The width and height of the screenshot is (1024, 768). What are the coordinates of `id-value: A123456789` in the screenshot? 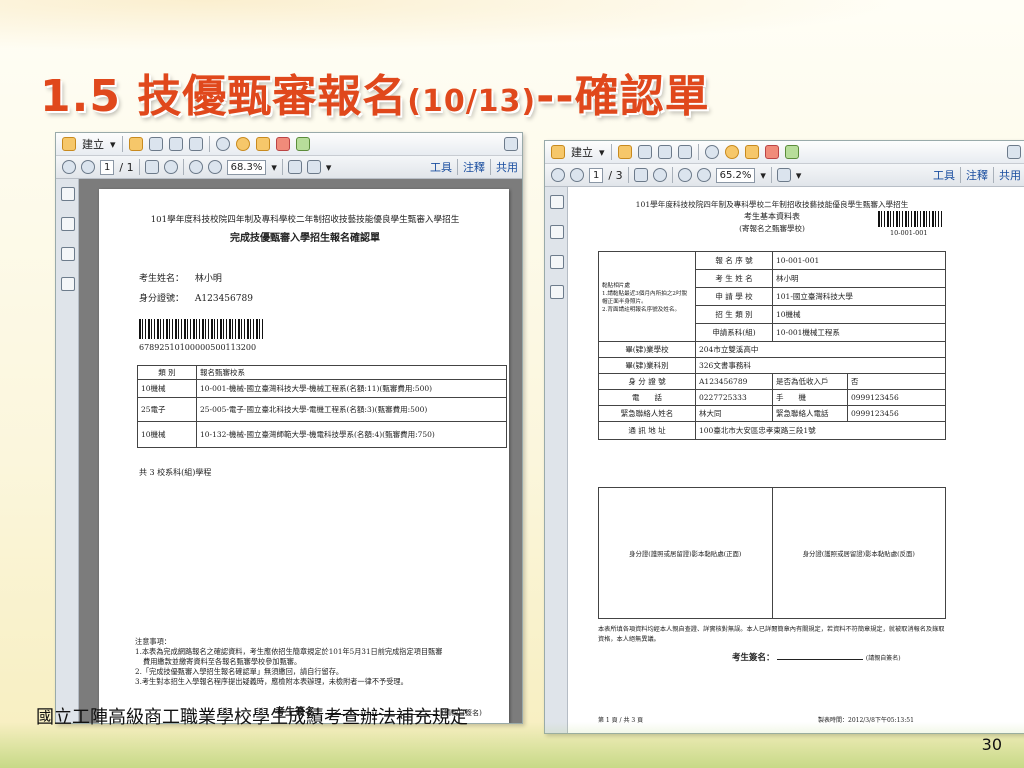 It's located at (223, 299).